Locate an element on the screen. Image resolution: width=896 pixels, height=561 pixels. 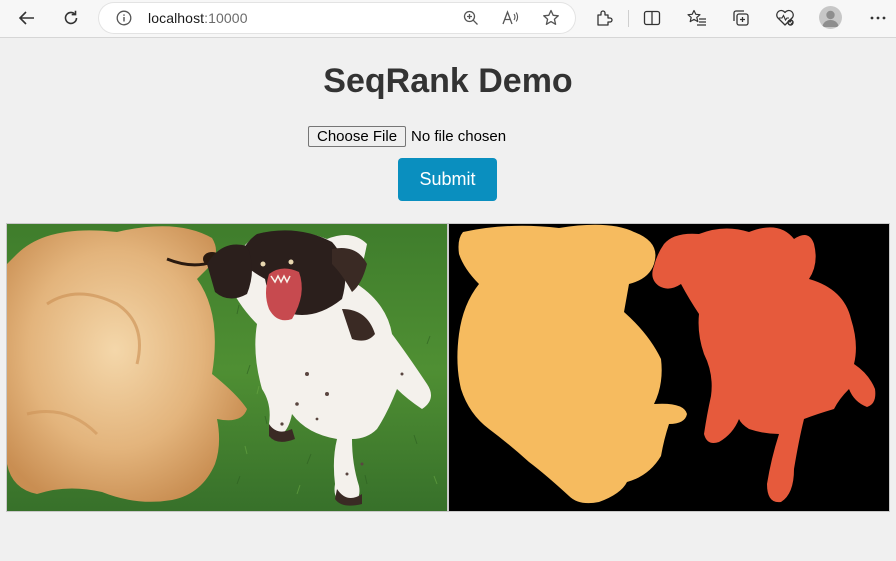
toolbar-separator is located at coordinates (628, 18).